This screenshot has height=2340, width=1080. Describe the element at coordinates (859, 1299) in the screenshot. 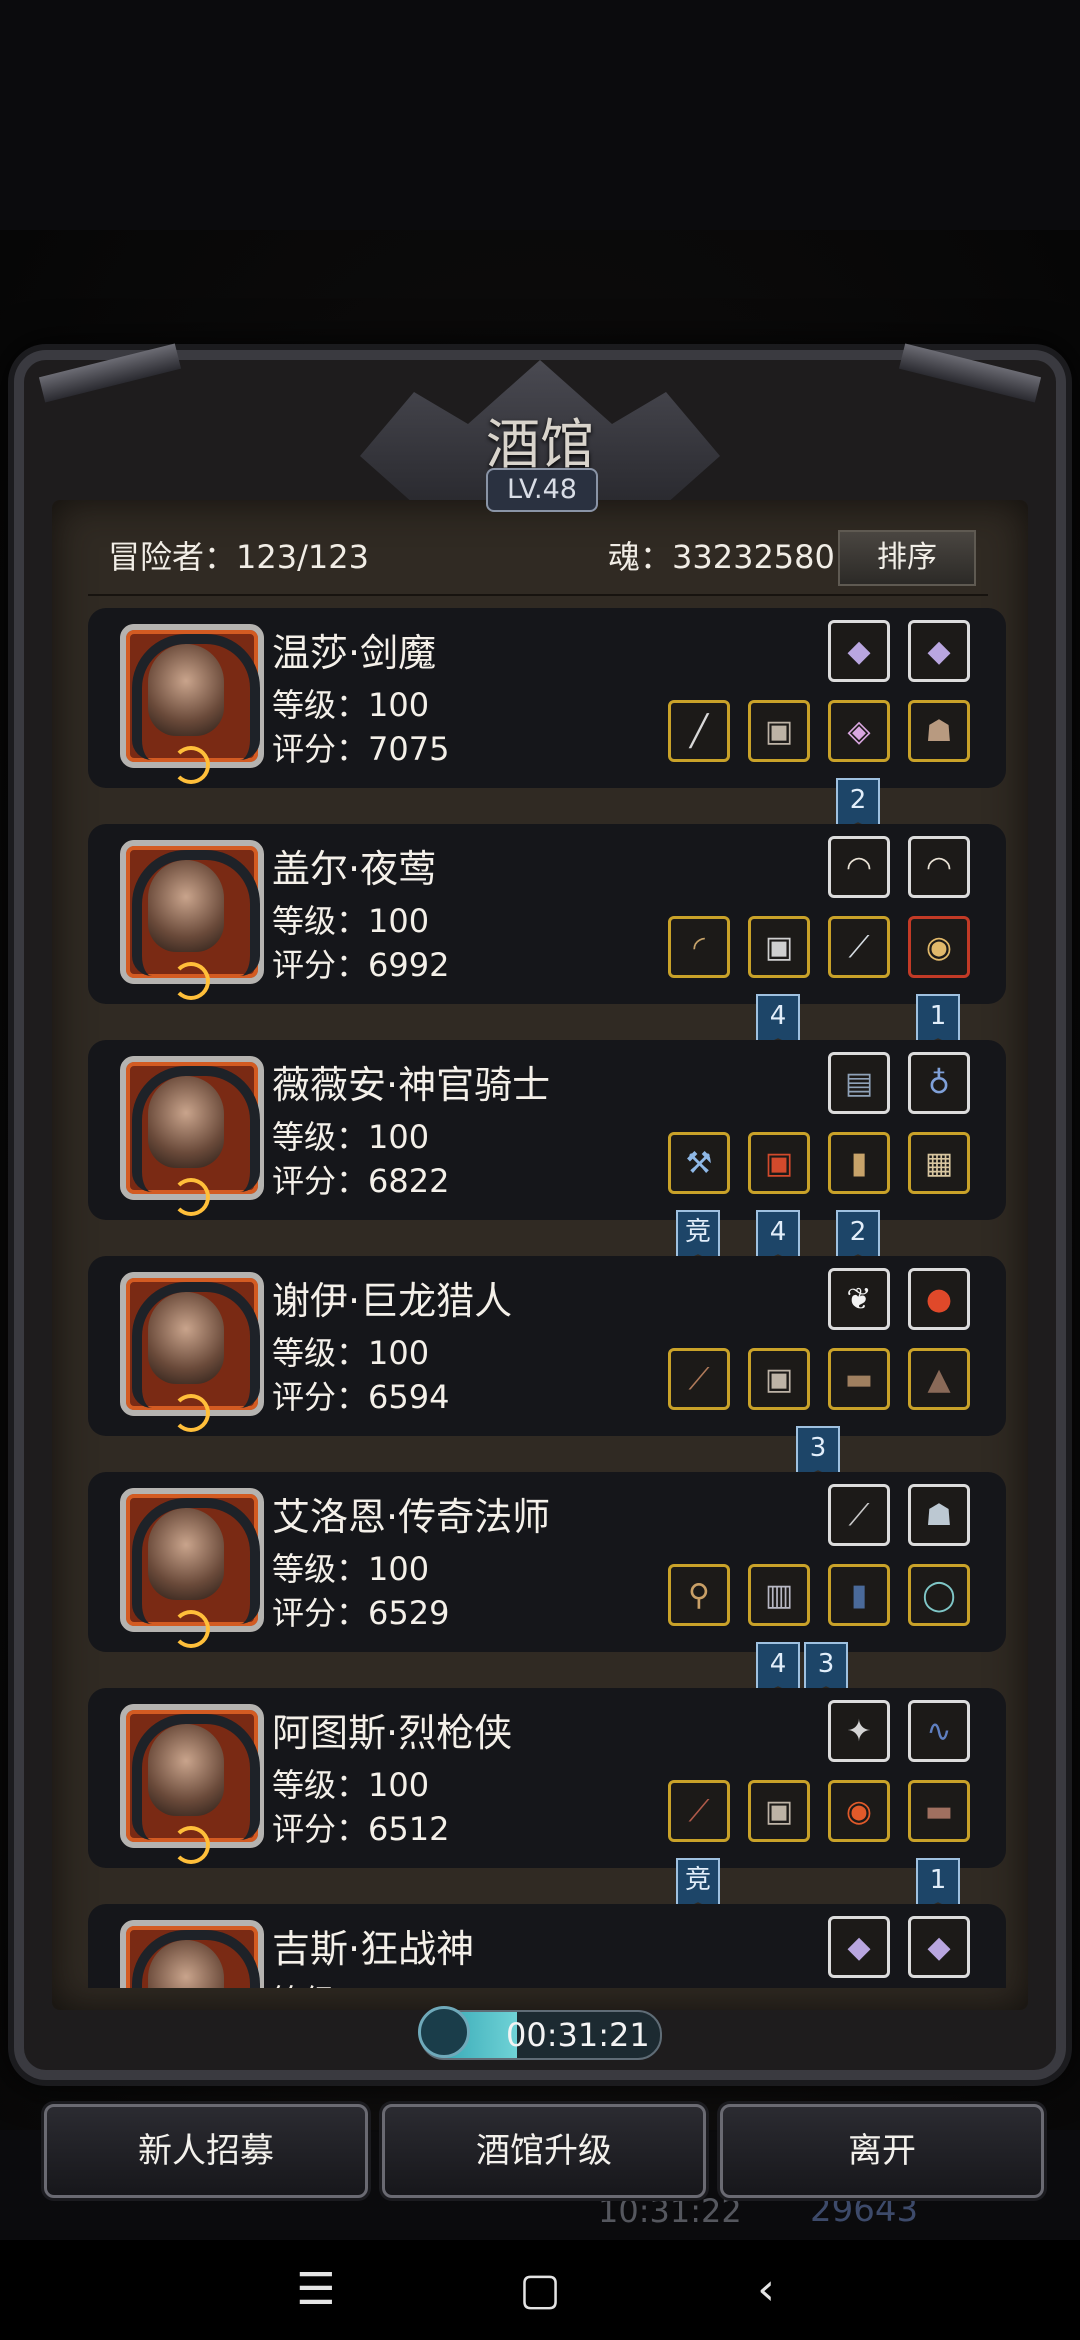

I see `equipment-slot: ❦` at that location.